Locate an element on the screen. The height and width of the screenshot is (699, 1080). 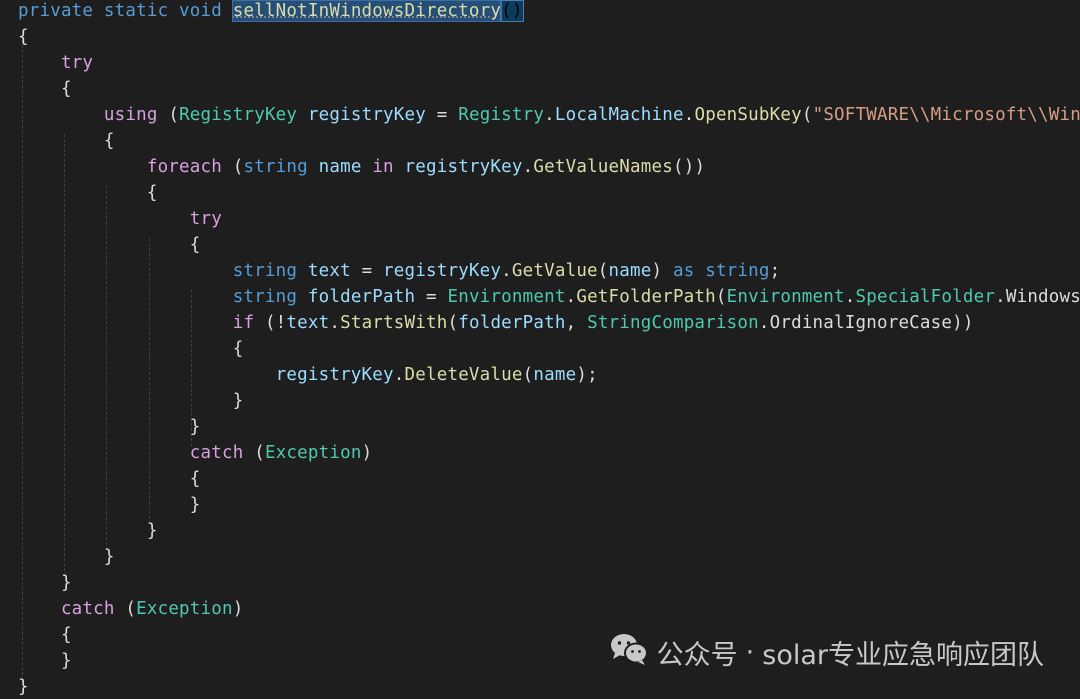
code-token: OpenSubKey is located at coordinates (748, 115).